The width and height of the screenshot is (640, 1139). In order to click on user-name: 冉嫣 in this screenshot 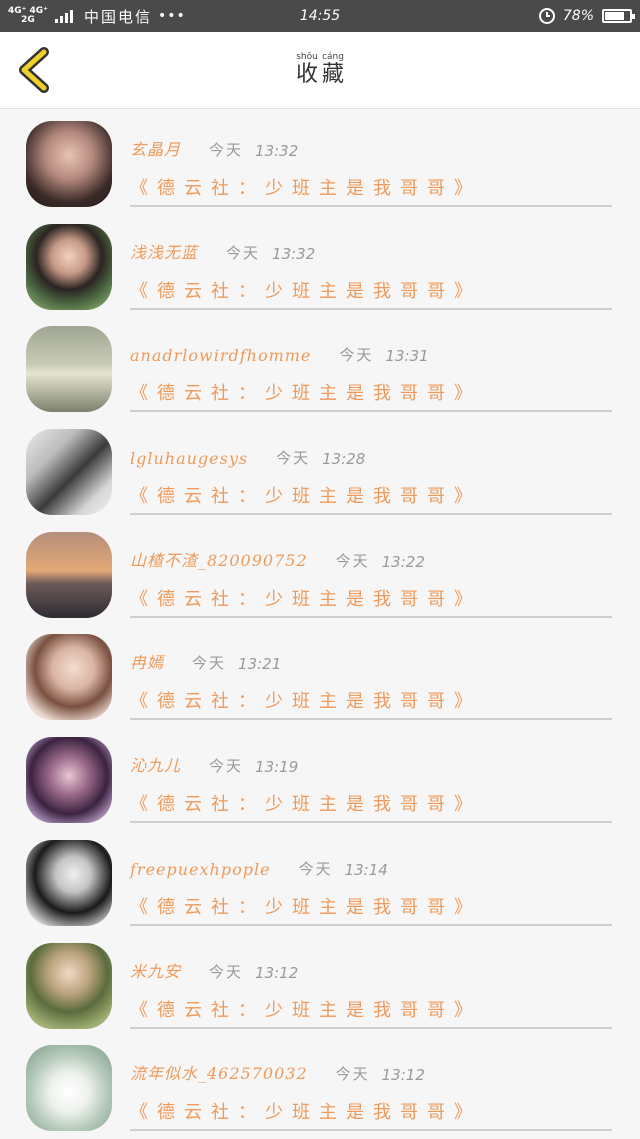, I will do `click(147, 661)`.